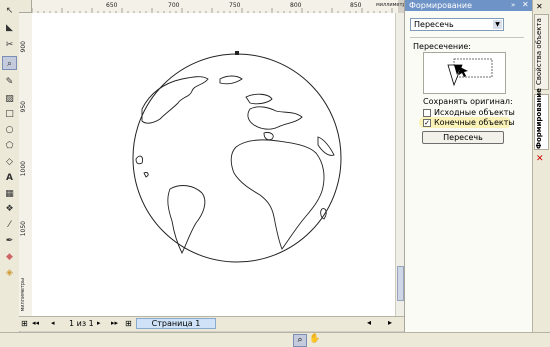 The width and height of the screenshot is (550, 347). I want to click on scroll-right-icon: ▸, so click(390, 322).